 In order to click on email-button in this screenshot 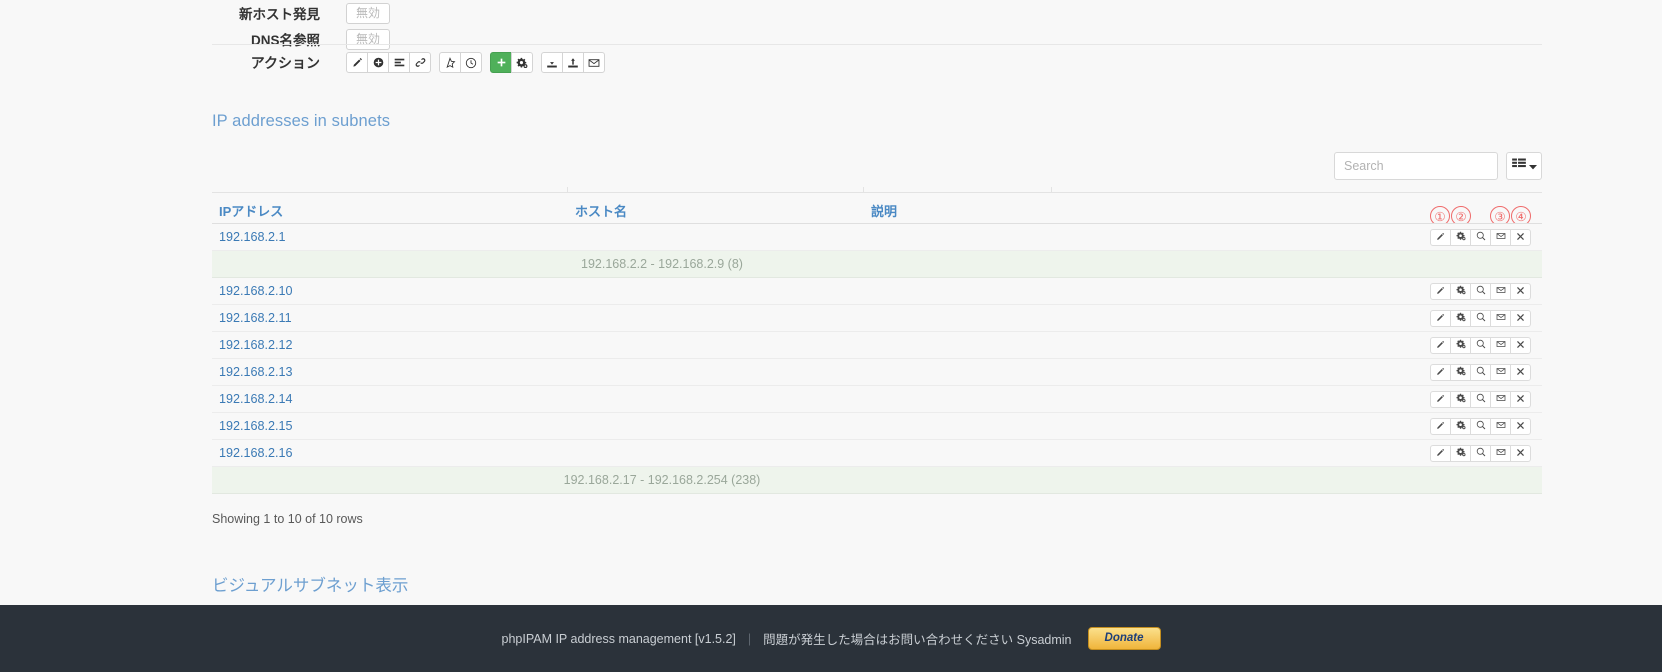, I will do `click(594, 62)`.